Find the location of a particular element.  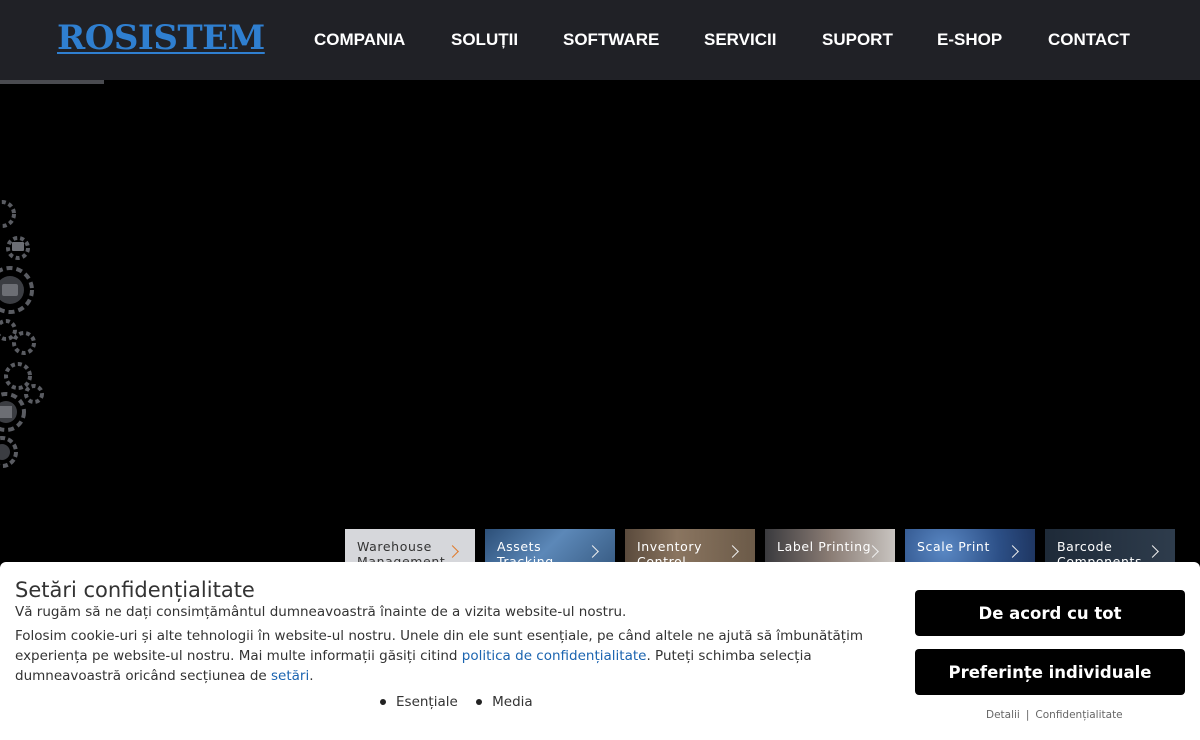

nav-item-compania: COMPANIA is located at coordinates (359, 40).